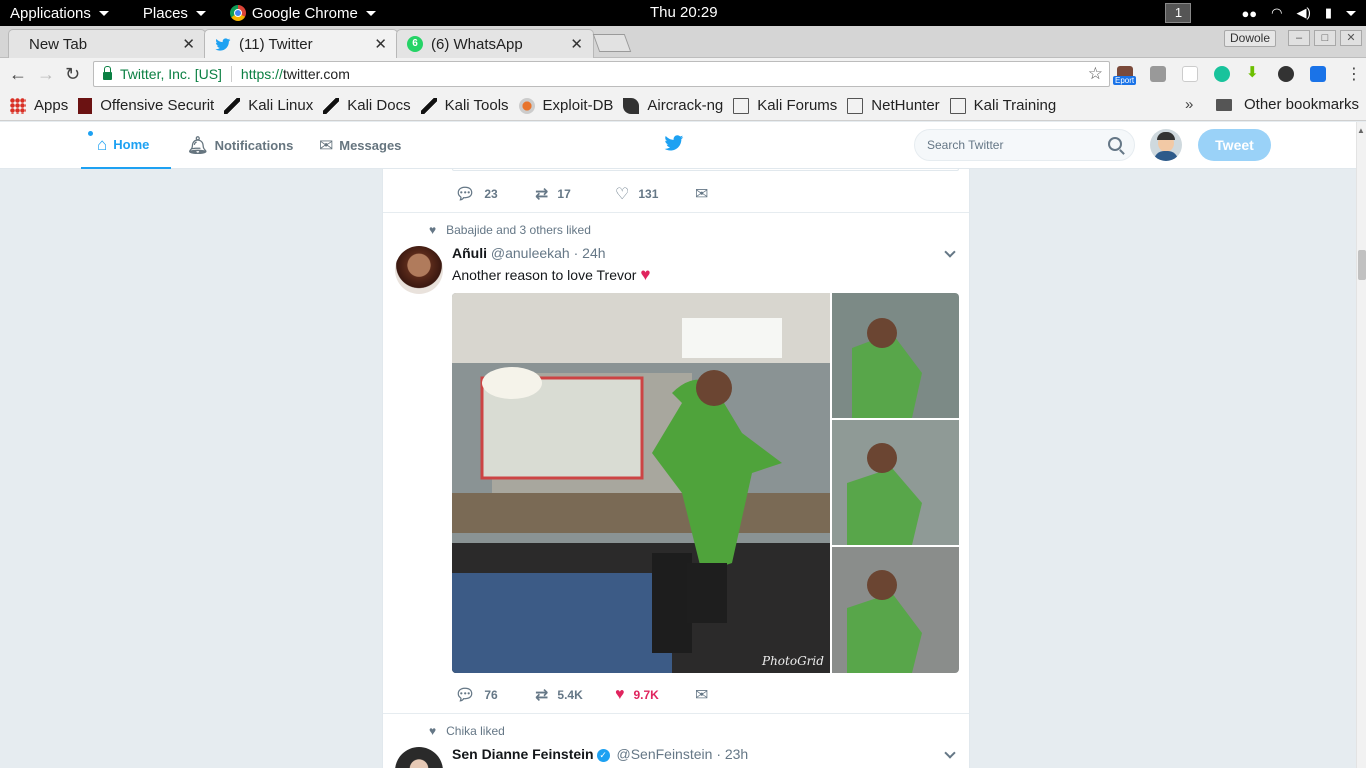 Image resolution: width=1366 pixels, height=768 pixels. Describe the element at coordinates (495, 43) in the screenshot. I see `tab-whatsapp: 6 (6) WhatsApp ✕` at that location.